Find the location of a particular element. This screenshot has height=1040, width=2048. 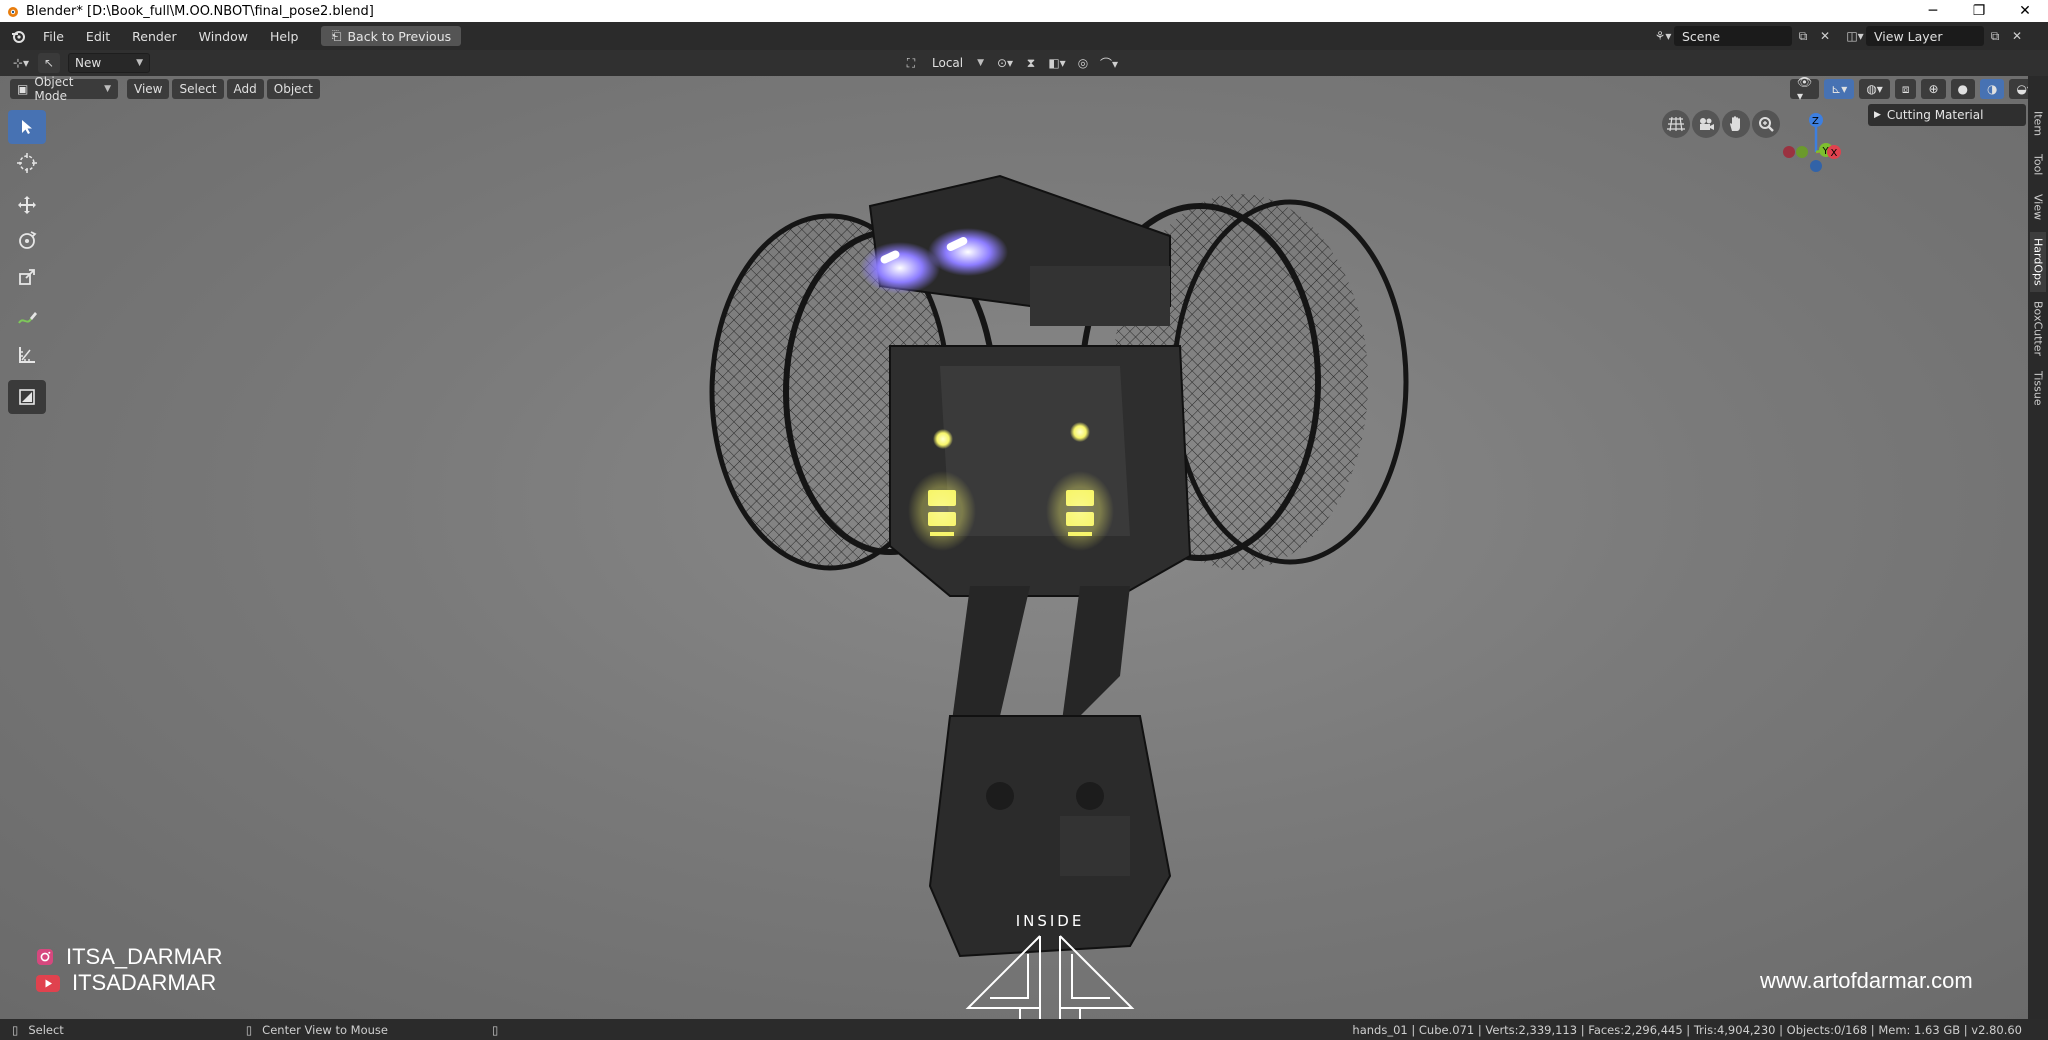

rotate-tool is located at coordinates (27, 241).